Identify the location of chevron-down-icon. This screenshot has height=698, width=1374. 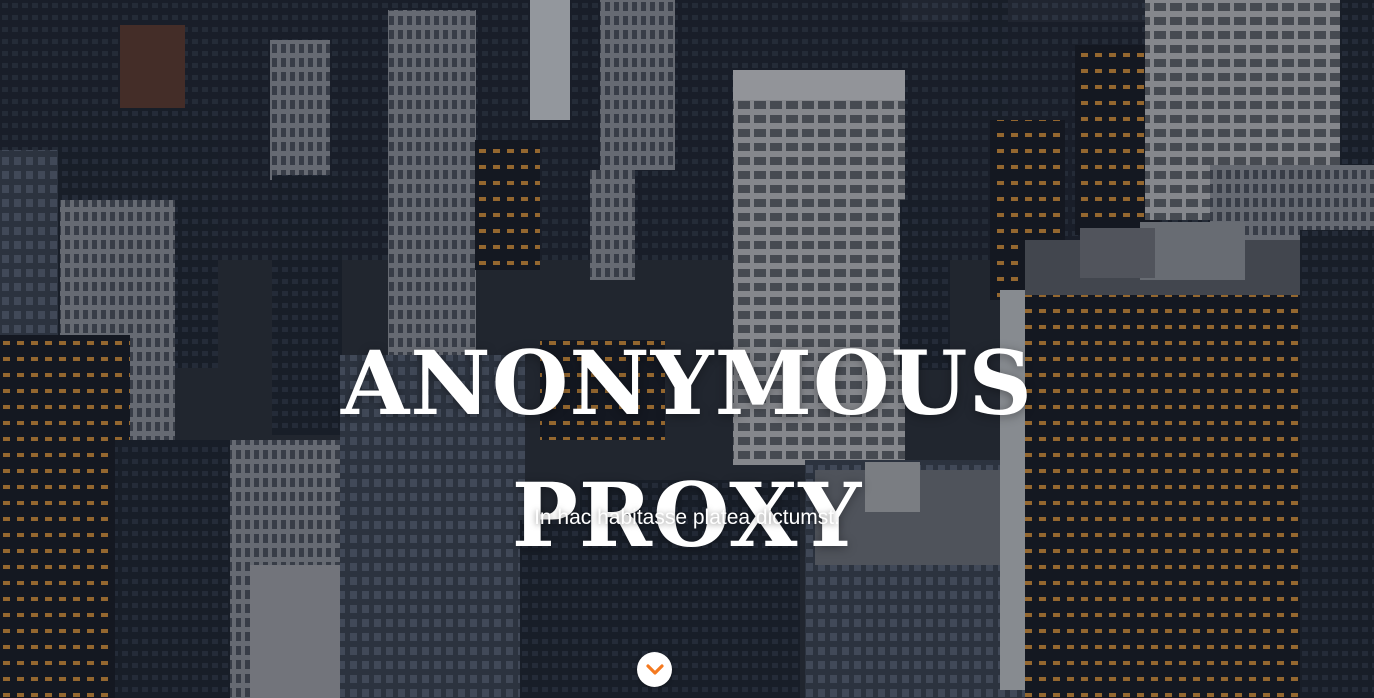
(654, 669).